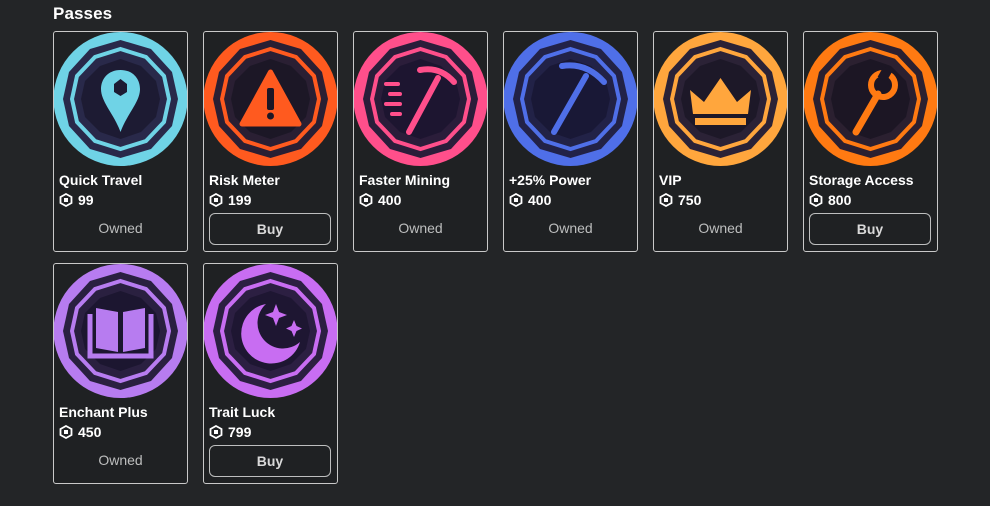 Image resolution: width=990 pixels, height=506 pixels. Describe the element at coordinates (270, 331) in the screenshot. I see `moon-stars-icon` at that location.